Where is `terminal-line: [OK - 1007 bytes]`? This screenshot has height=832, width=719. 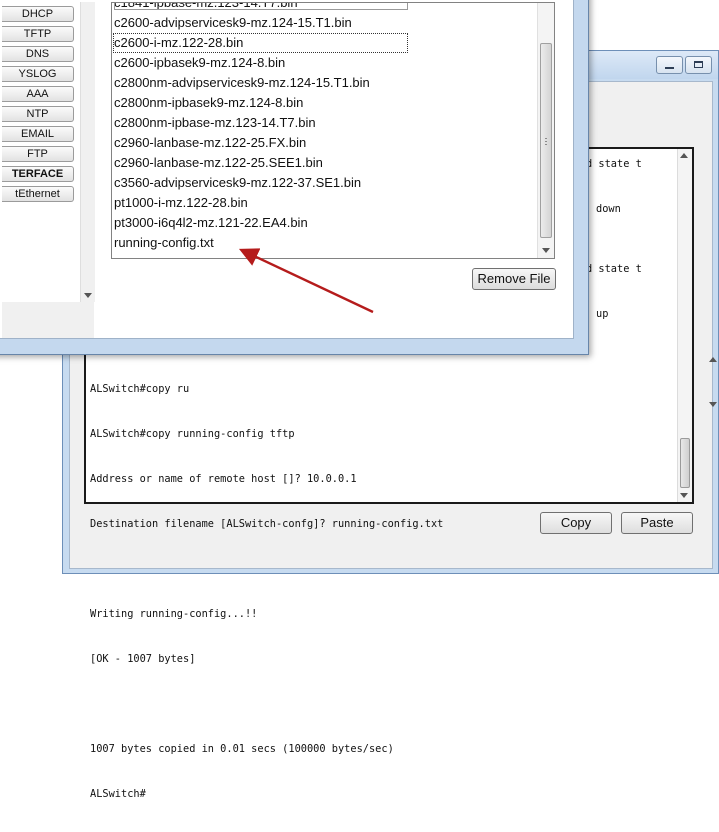 terminal-line: [OK - 1007 bytes] is located at coordinates (143, 659).